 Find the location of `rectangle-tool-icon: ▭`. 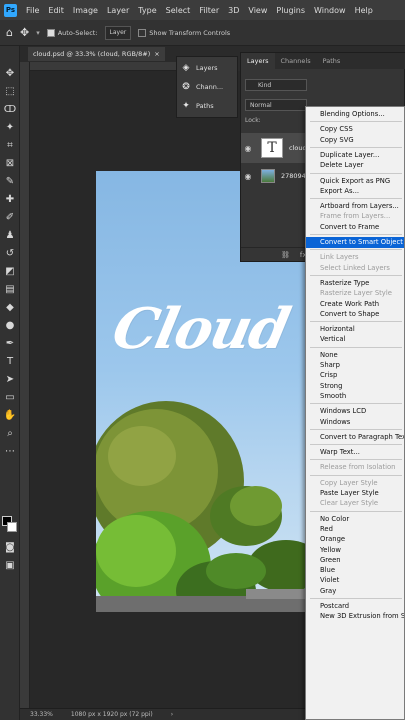

rectangle-tool-icon: ▭ is located at coordinates (10, 397).